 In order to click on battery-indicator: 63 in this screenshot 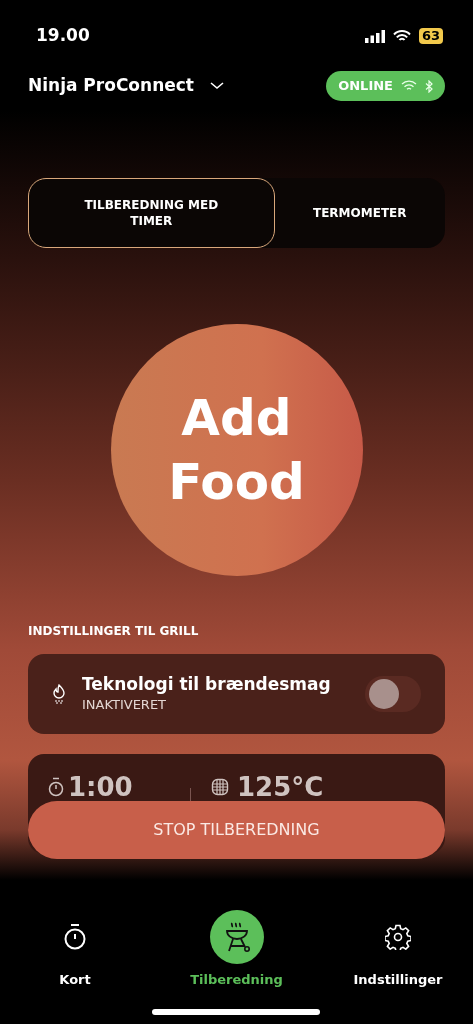, I will do `click(430, 36)`.